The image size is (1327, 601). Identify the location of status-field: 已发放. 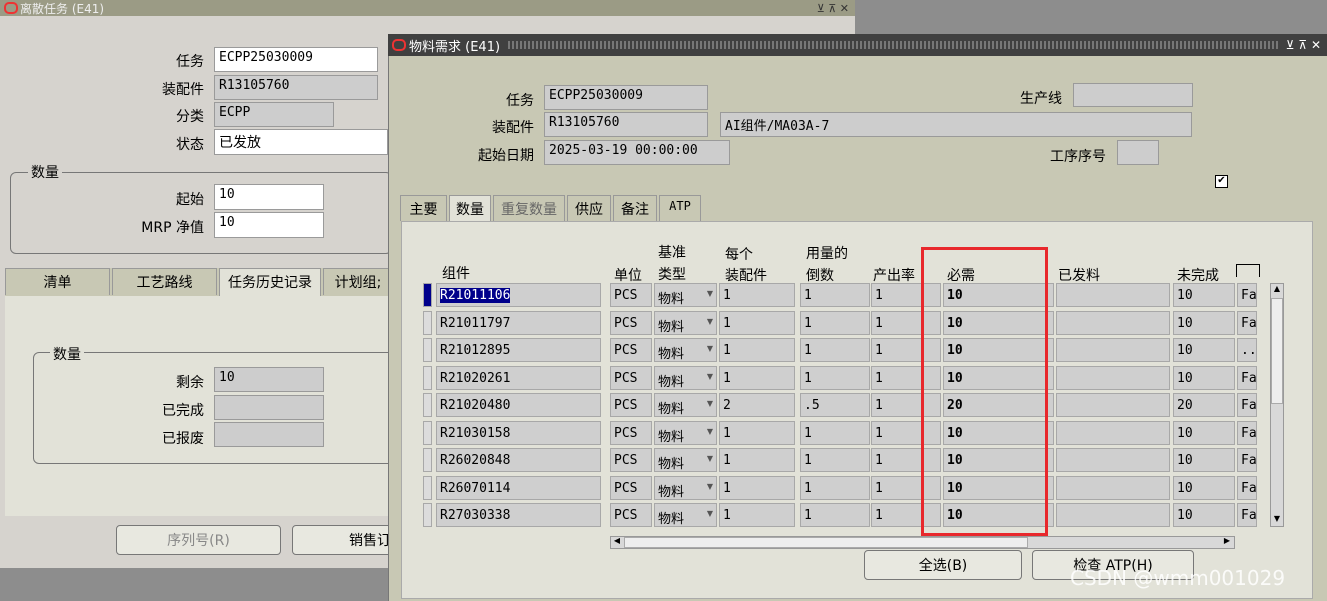
(301, 142).